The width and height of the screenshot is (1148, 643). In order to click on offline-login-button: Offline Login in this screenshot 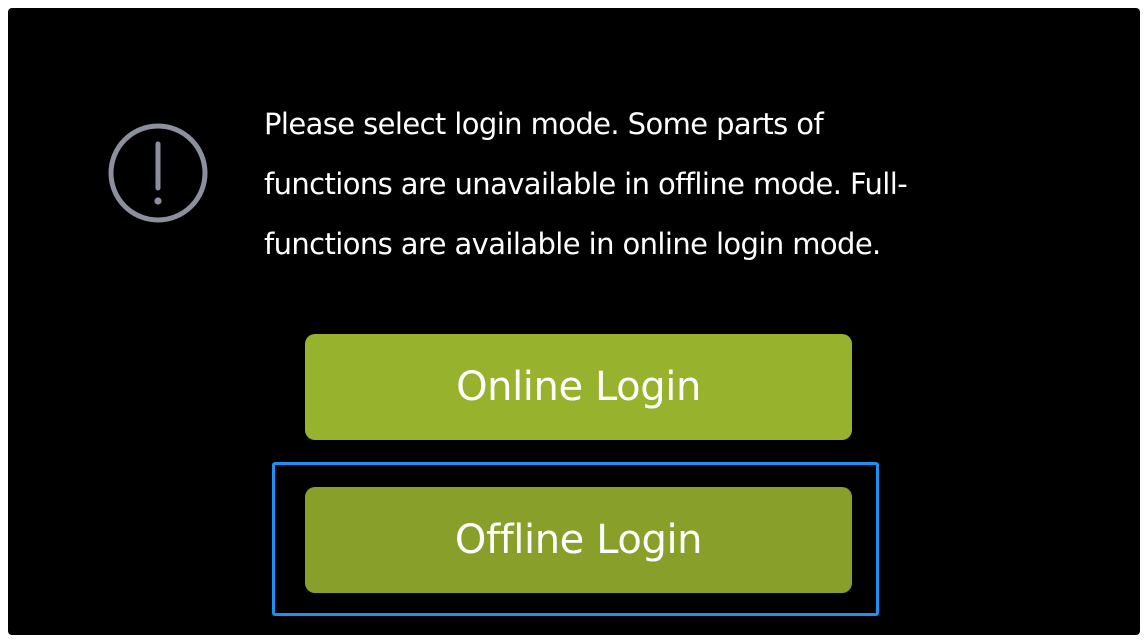, I will do `click(578, 540)`.